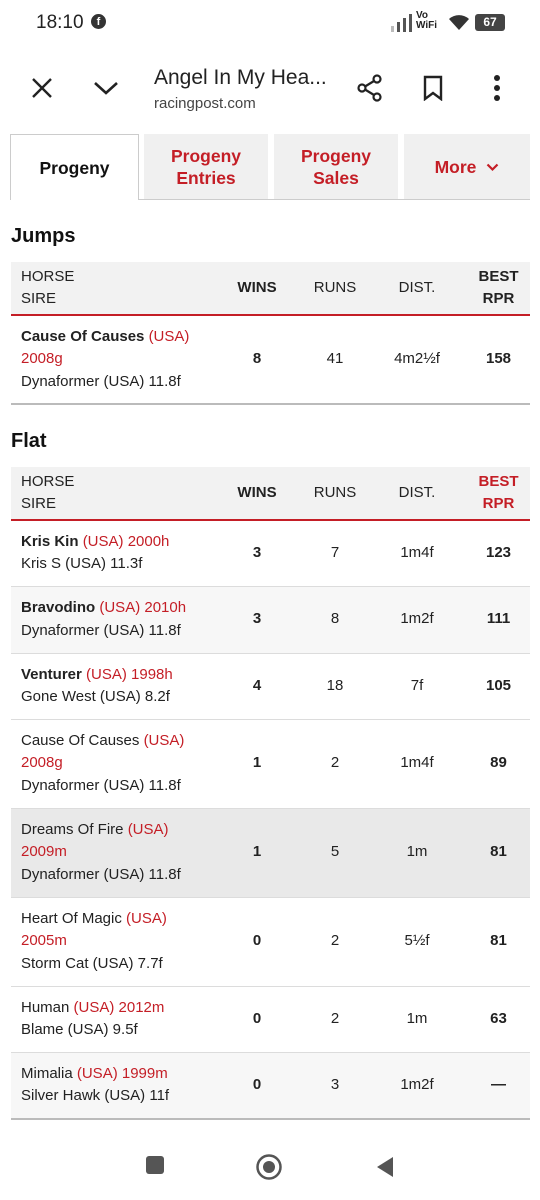  I want to click on horse-origin: (USA) 2012m, so click(119, 1007).